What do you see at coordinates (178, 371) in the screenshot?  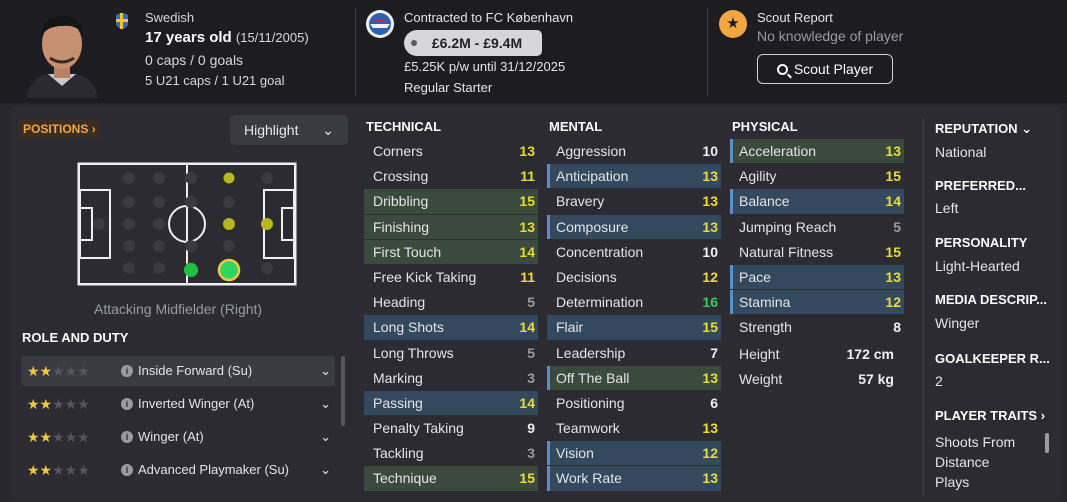 I see `role-row: ★★★★★ i Inside Forward (Su) ⌄` at bounding box center [178, 371].